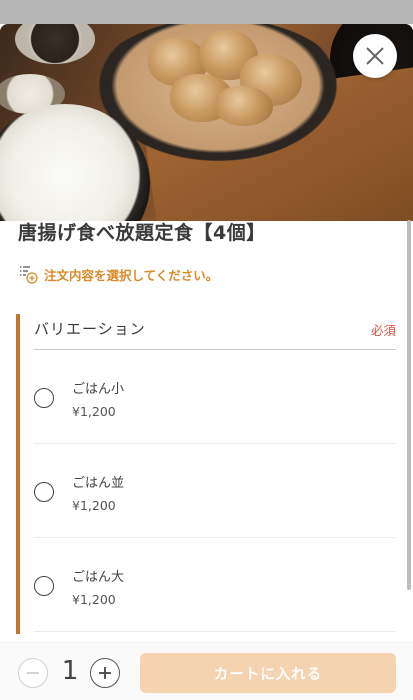 The width and height of the screenshot is (413, 700). I want to click on required-badge: 必須, so click(383, 330).